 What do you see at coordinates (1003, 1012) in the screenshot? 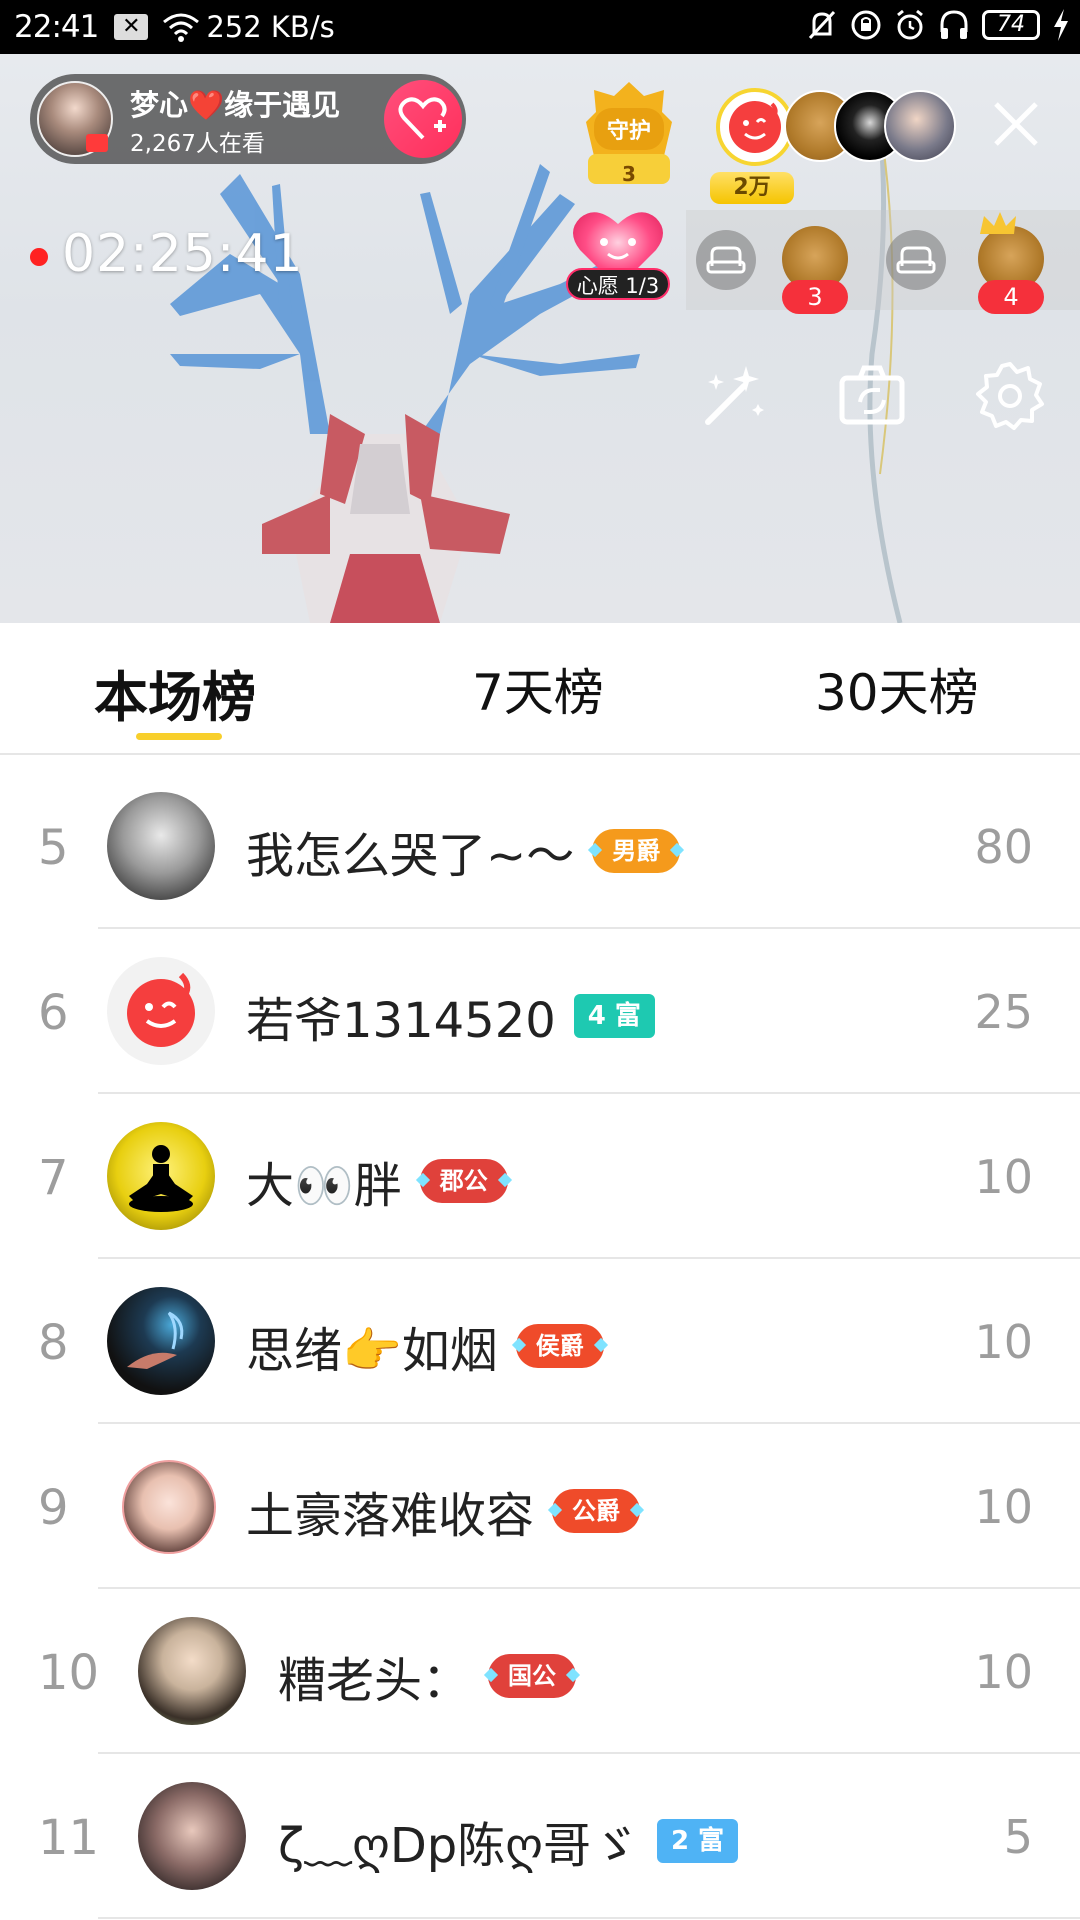
I see `contribution-score: 25` at bounding box center [1003, 1012].